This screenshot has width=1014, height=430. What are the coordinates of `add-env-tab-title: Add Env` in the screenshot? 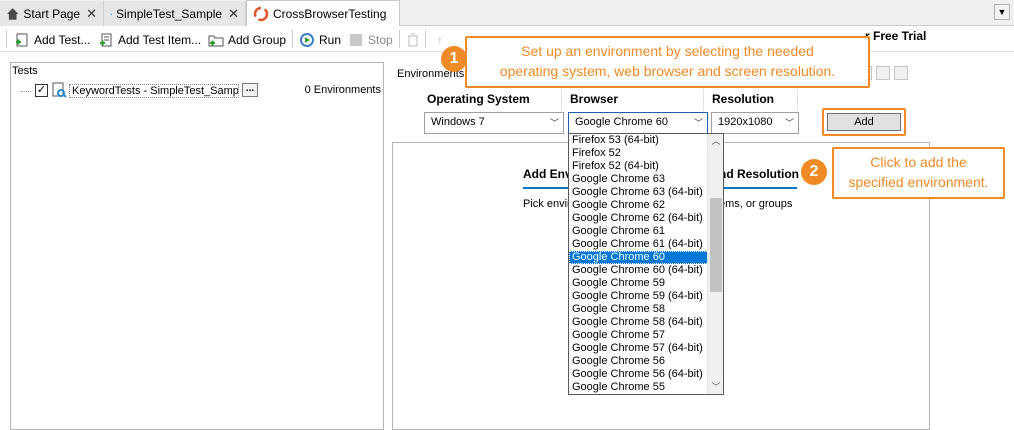 It's located at (547, 174).